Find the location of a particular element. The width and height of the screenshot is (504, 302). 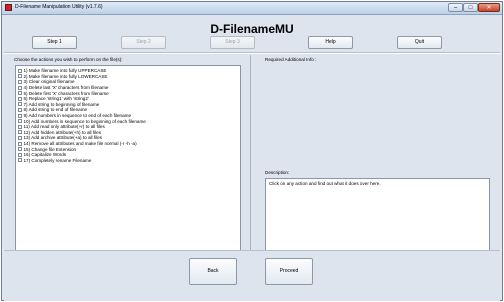

help-button: Help is located at coordinates (330, 42).